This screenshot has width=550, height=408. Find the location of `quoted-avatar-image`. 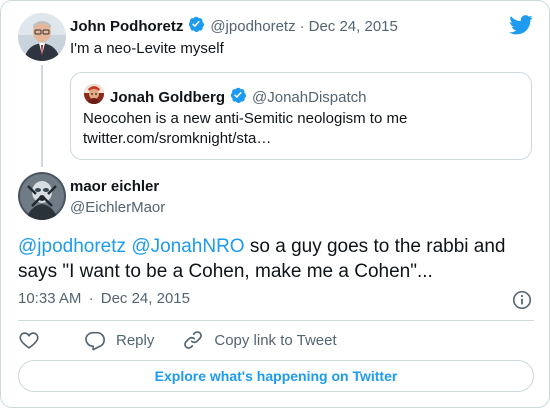

quoted-avatar-image is located at coordinates (94, 94).